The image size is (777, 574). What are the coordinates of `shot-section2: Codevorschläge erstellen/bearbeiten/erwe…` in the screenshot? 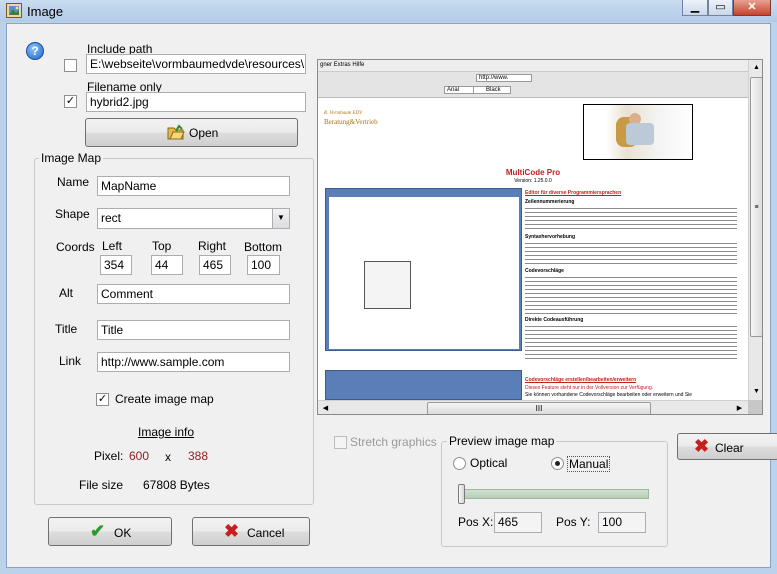 It's located at (581, 380).